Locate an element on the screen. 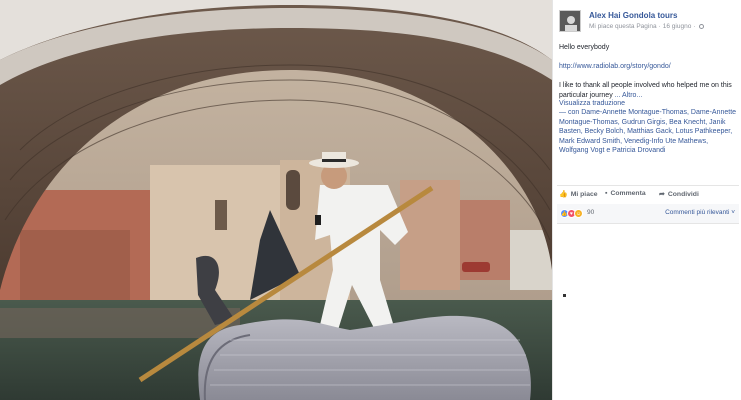 This screenshot has width=741, height=400. page-name-link: Alex Hai Gondola tours is located at coordinates (633, 15).